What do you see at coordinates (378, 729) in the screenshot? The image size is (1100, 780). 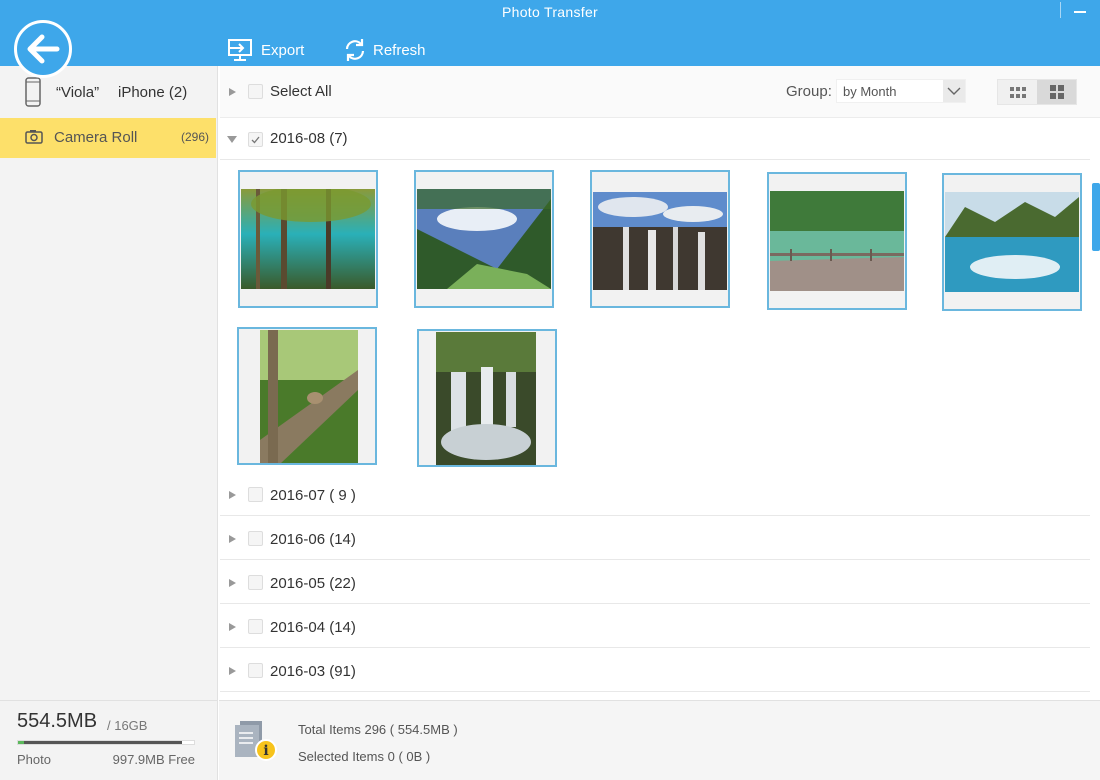 I see `total-items: Total Items 296 ( 554.5MB )` at bounding box center [378, 729].